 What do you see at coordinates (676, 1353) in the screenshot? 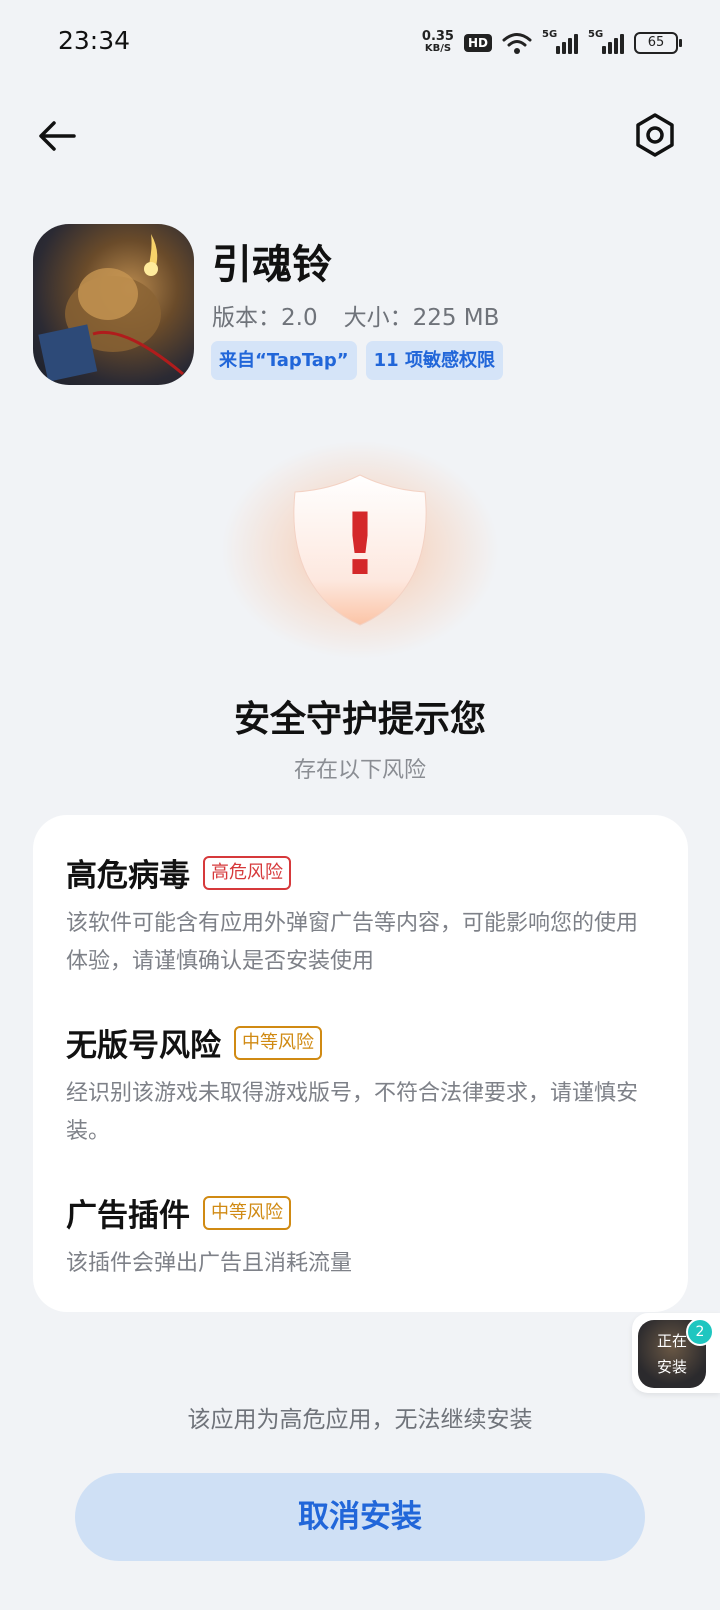
I see `installing-float-button: 正在 安装 2` at bounding box center [676, 1353].